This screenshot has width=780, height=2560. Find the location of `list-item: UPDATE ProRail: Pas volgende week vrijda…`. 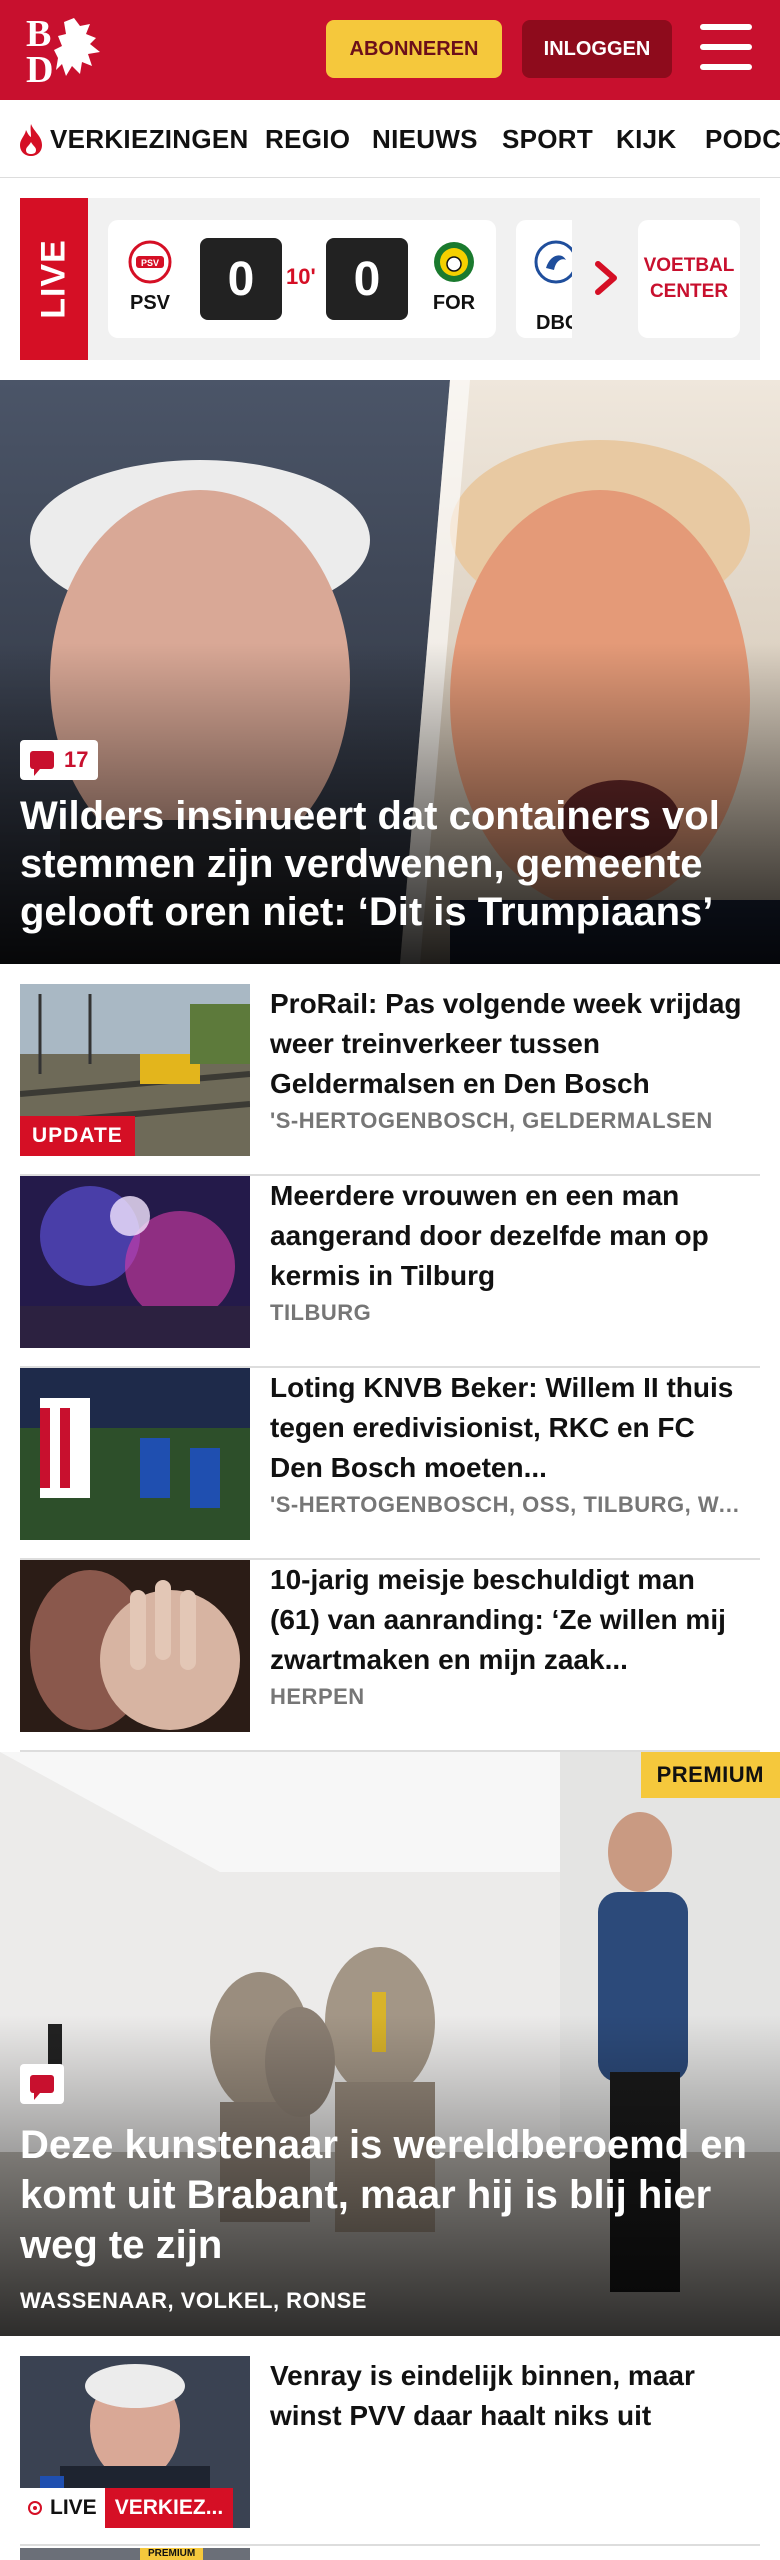

list-item: UPDATE ProRail: Pas volgende week vrijda… is located at coordinates (390, 1080).